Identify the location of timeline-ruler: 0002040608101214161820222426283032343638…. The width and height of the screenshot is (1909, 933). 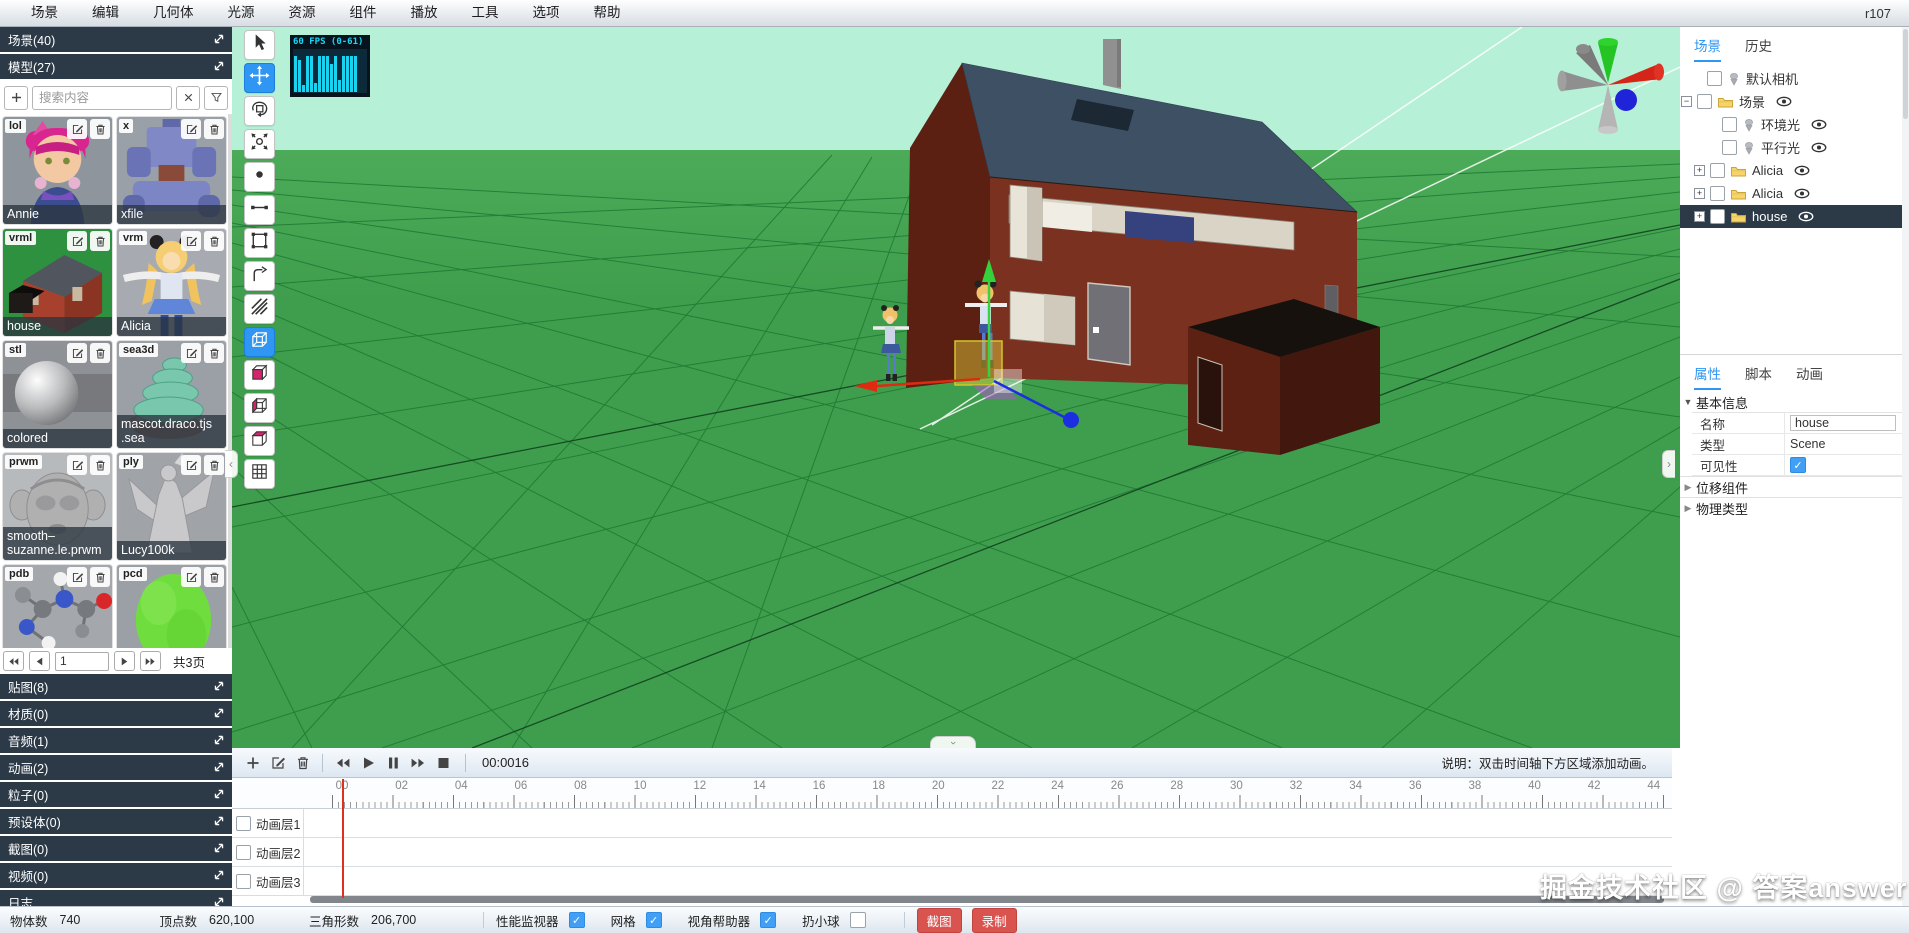
(952, 793).